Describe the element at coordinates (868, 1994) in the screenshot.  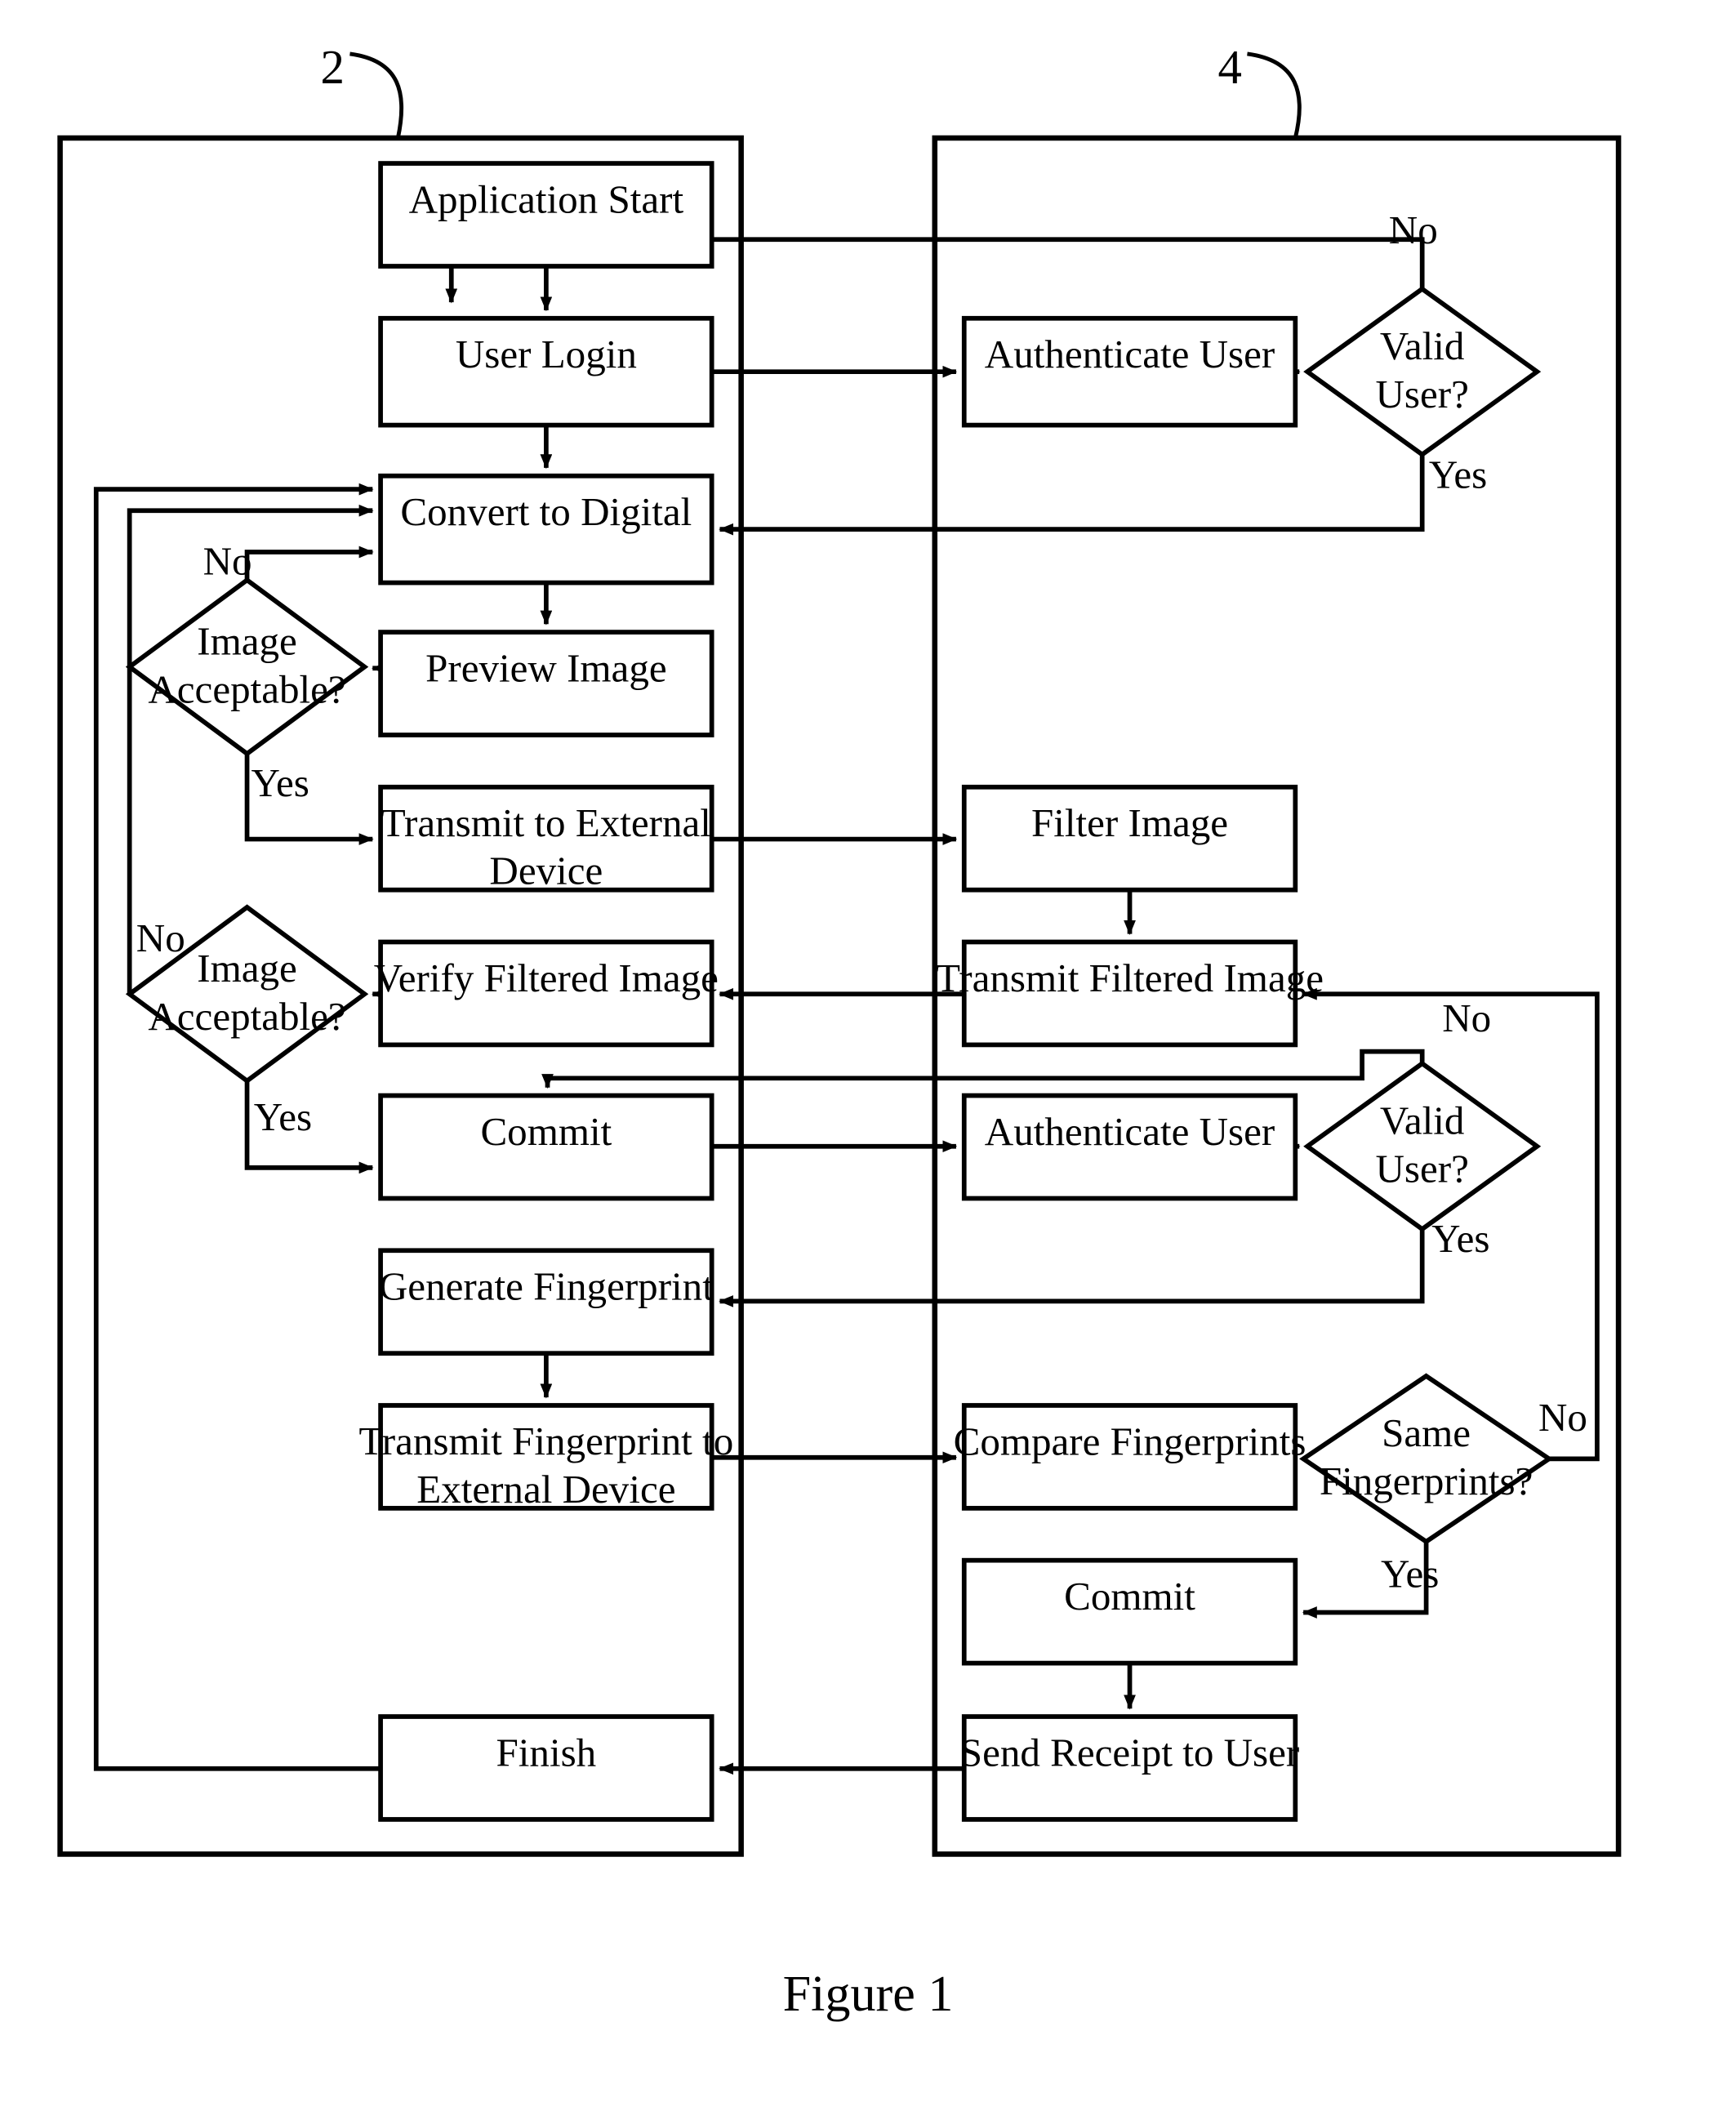
I see `figure-caption: Figure 1` at that location.